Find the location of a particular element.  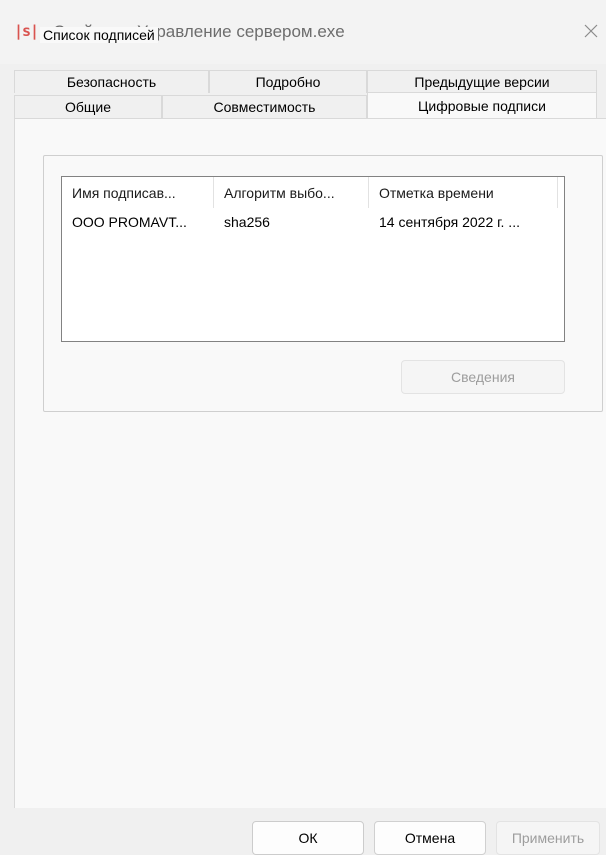

tab-compatibility: Совместимость is located at coordinates (264, 106).